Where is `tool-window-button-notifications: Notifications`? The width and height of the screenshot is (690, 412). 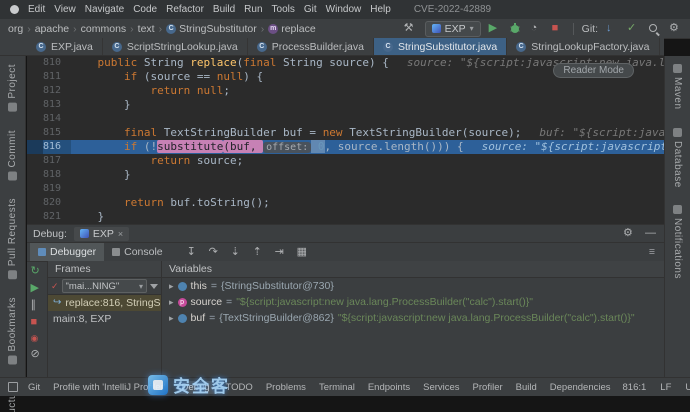 tool-window-button-notifications: Notifications is located at coordinates (677, 242).